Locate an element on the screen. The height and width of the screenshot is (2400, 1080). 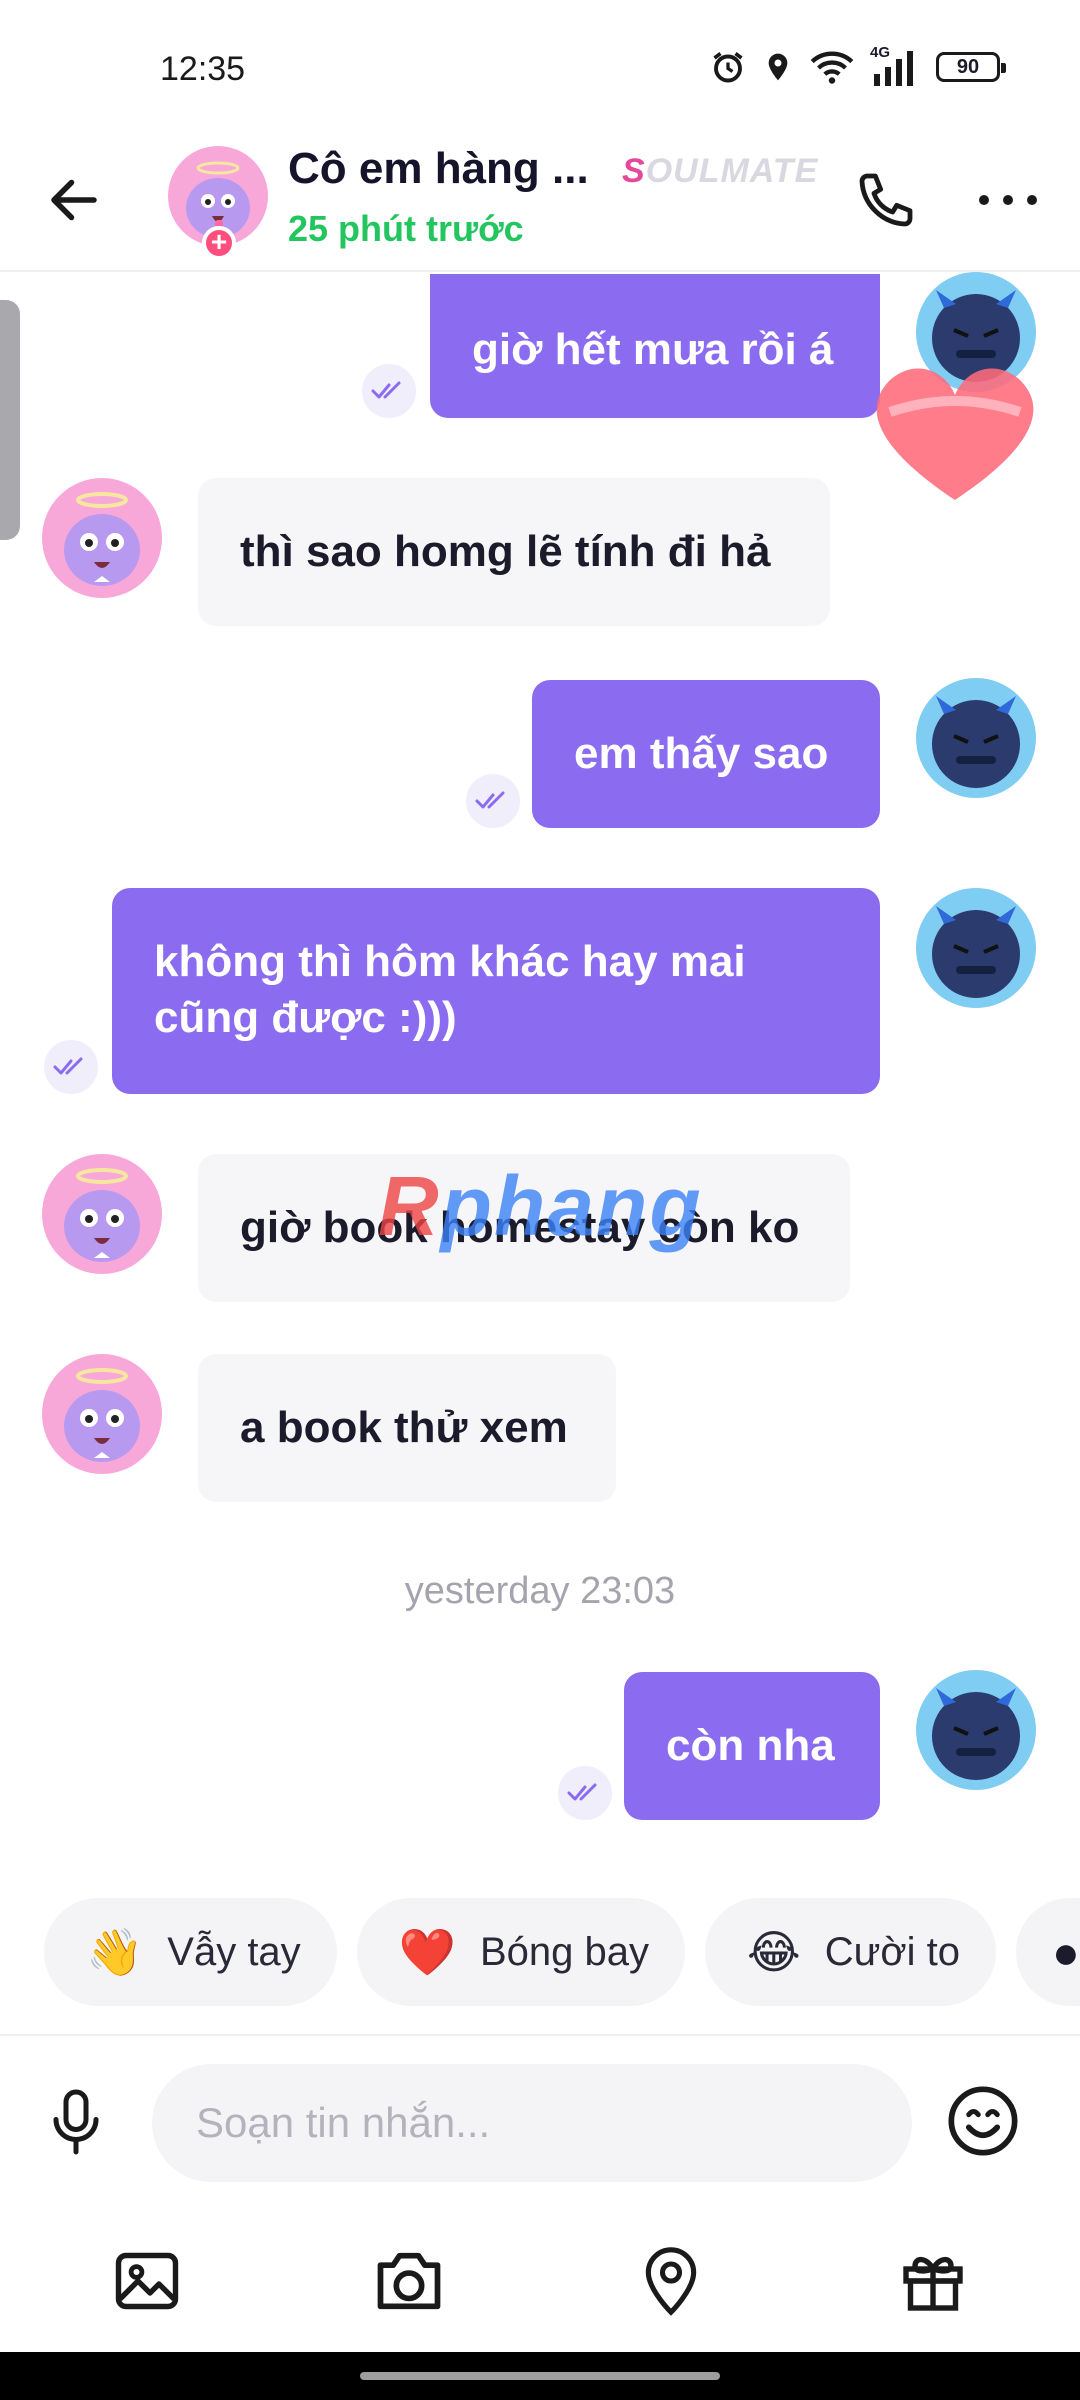
reaction-chip-wave: 👋 Vẫy tay is located at coordinates (190, 1952).